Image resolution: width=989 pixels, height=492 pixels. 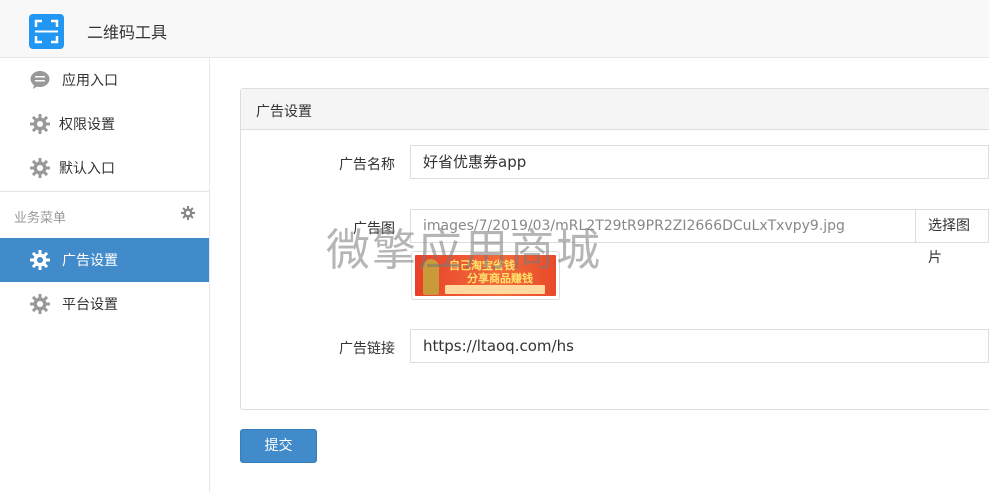 What do you see at coordinates (87, 125) in the screenshot?
I see `sidebar-item-label: 权限设置` at bounding box center [87, 125].